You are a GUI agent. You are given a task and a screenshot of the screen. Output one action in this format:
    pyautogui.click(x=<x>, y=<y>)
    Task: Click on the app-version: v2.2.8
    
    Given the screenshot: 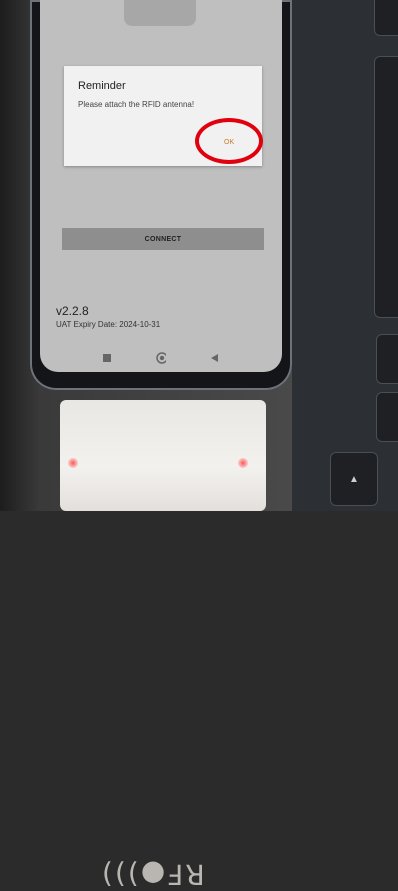 What is the action you would take?
    pyautogui.click(x=72, y=311)
    